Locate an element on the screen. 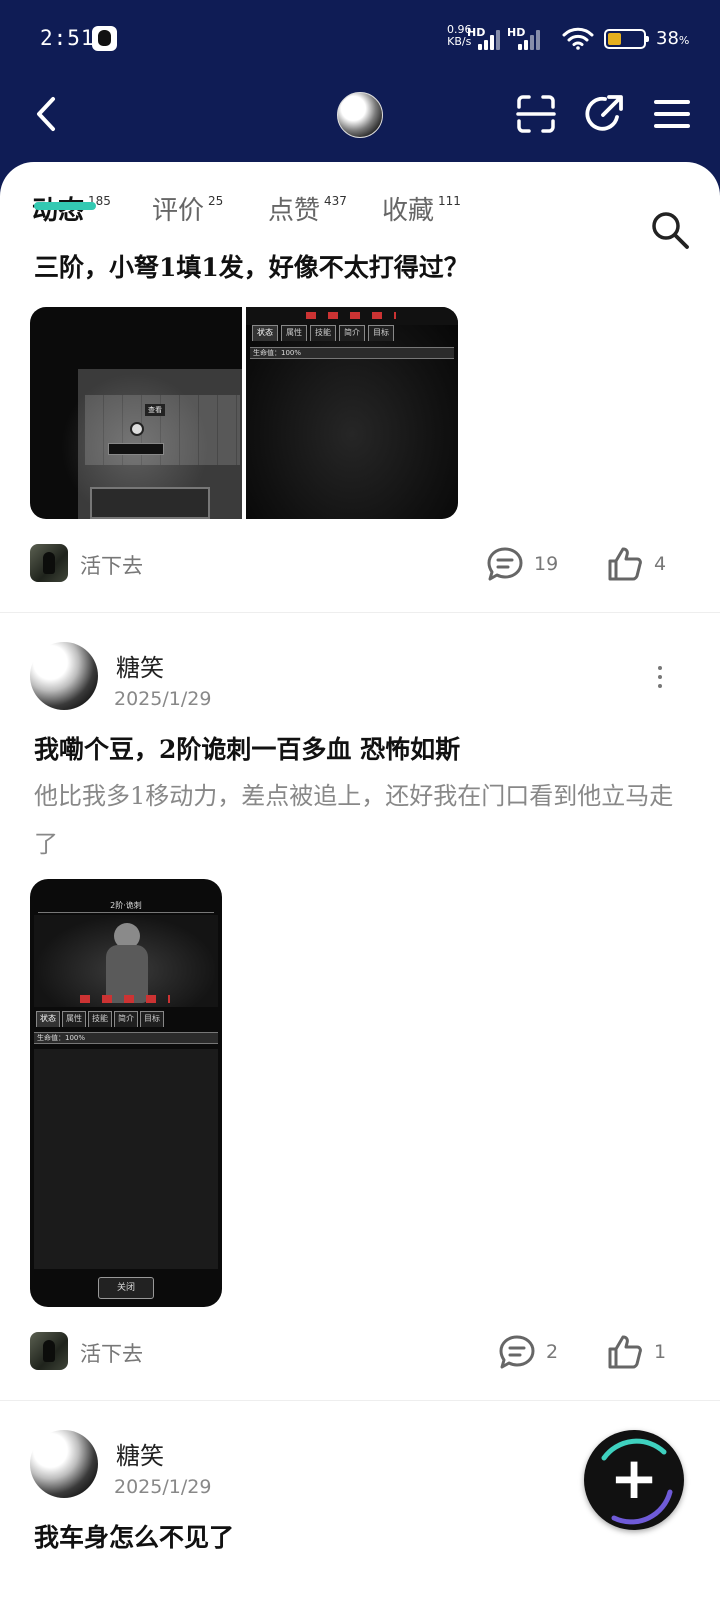 The height and width of the screenshot is (1601, 720). menu-button is located at coordinates (672, 114).